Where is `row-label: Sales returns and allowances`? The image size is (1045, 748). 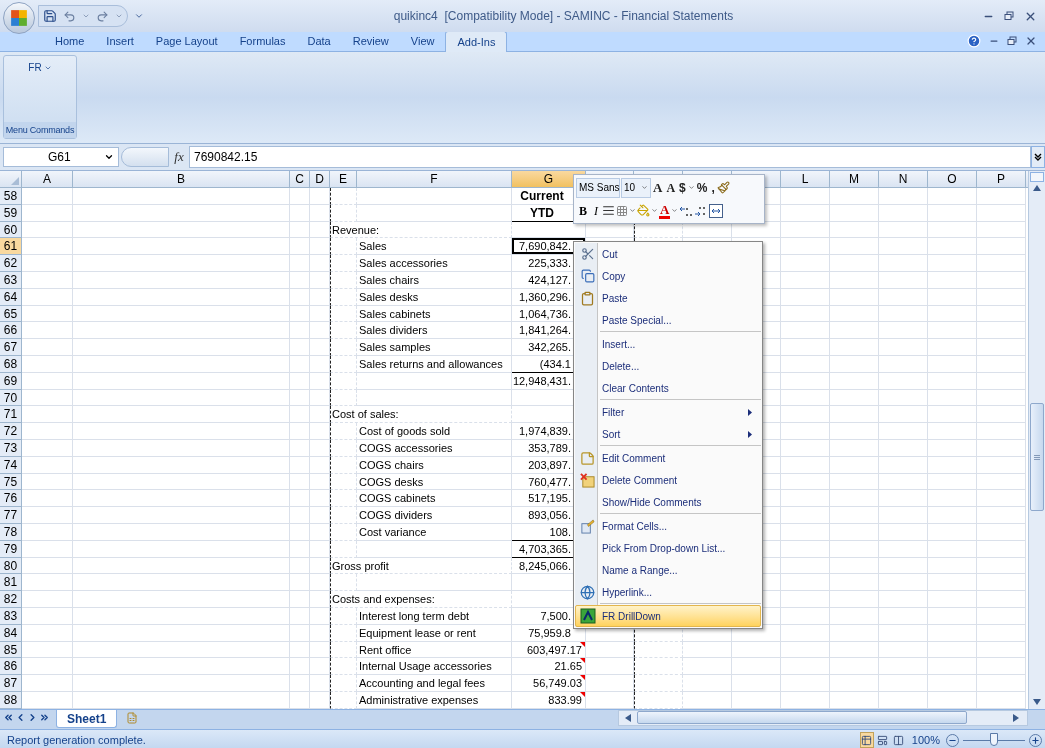 row-label: Sales returns and allowances is located at coordinates (434, 364).